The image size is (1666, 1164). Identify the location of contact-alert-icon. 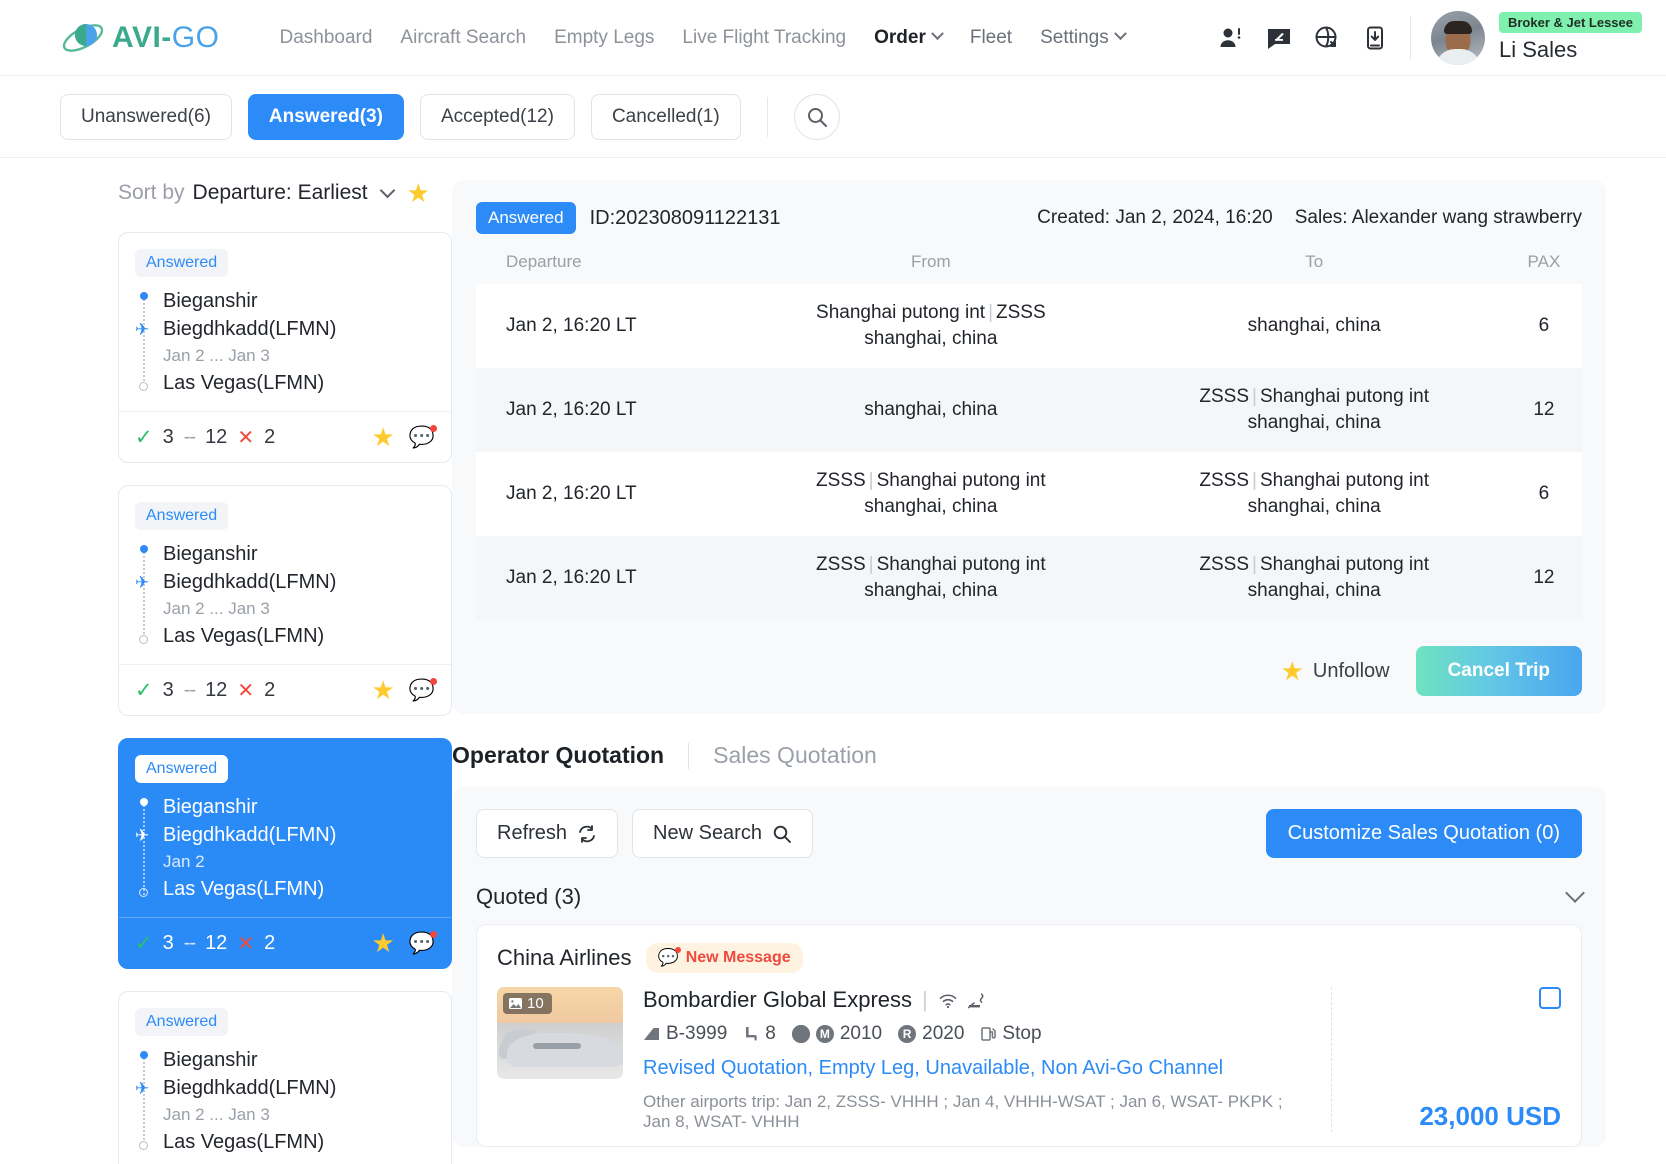
(1231, 38).